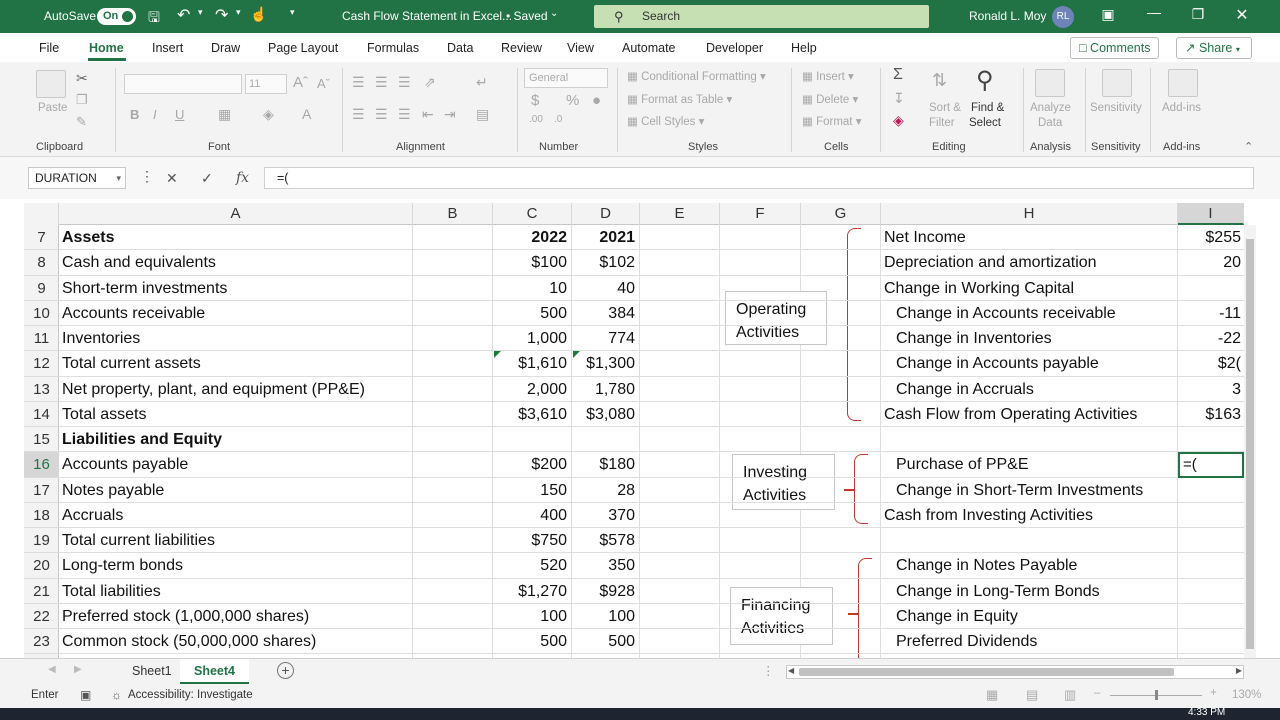 Image resolution: width=1280 pixels, height=720 pixels. Describe the element at coordinates (1007, 16) in the screenshot. I see `user-name: Ronald L. Moy` at that location.